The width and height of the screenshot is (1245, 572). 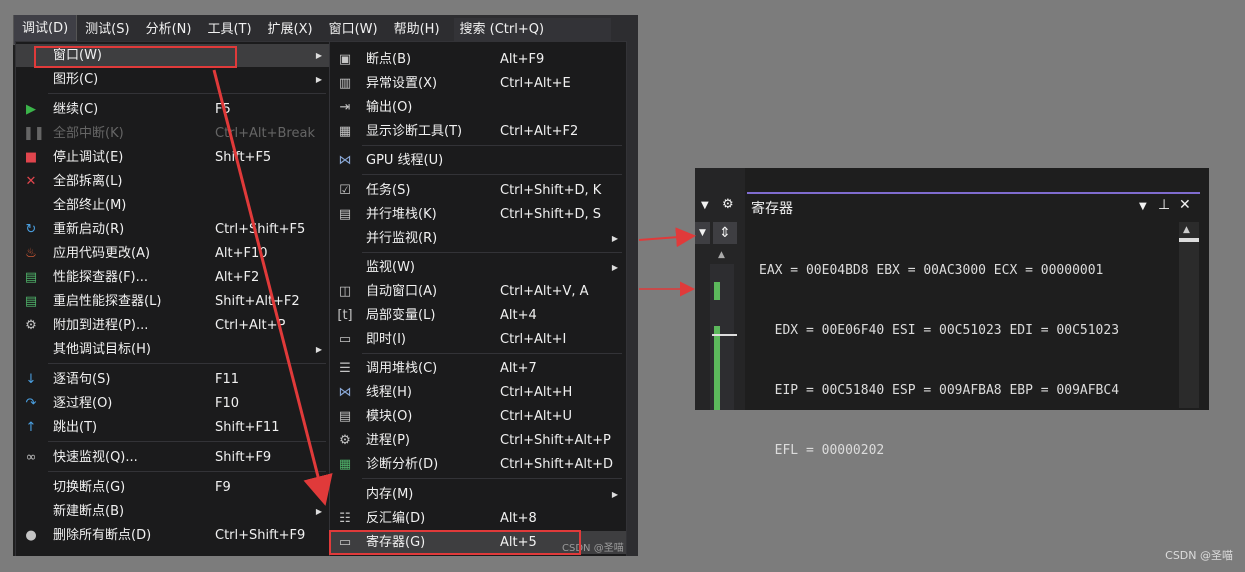 What do you see at coordinates (390, 494) in the screenshot?
I see `menu-item-label: 内存(M)` at bounding box center [390, 494].